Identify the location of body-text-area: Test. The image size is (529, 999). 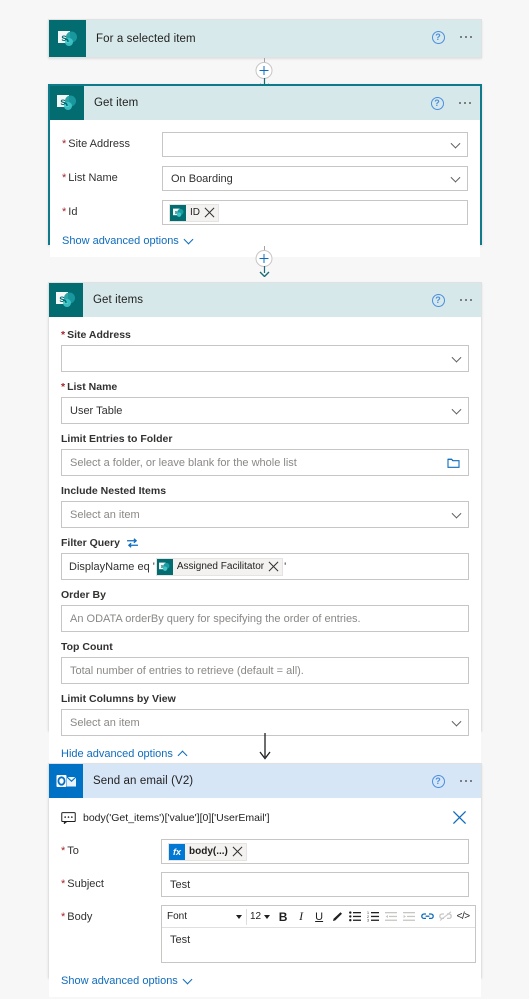
(318, 945).